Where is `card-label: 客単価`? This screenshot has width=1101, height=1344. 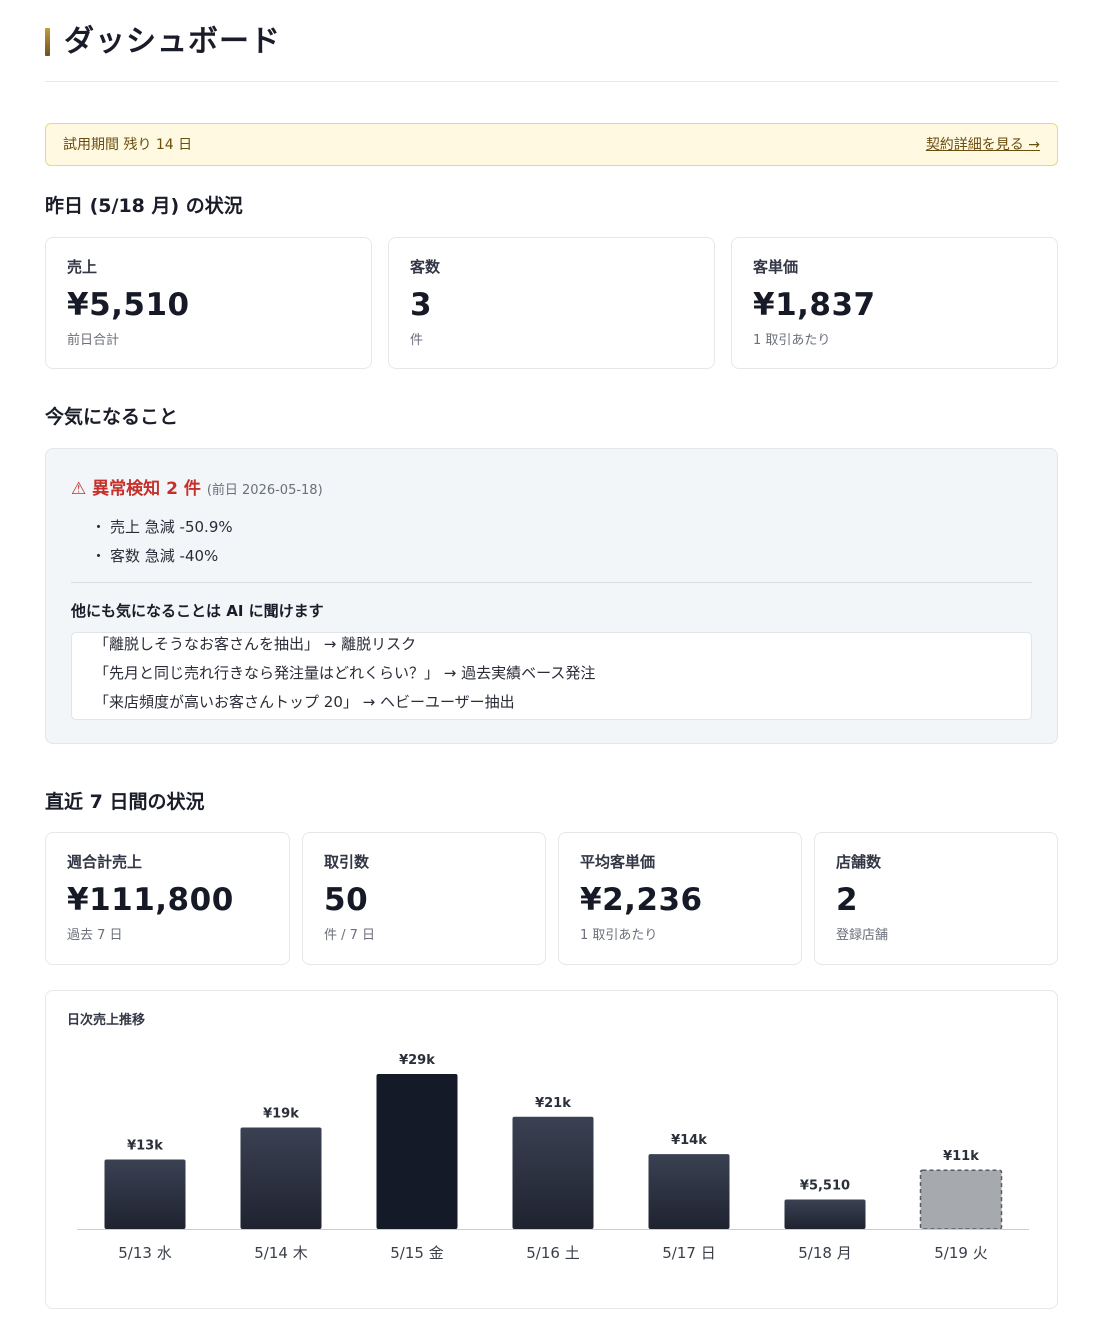 card-label: 客単価 is located at coordinates (776, 267).